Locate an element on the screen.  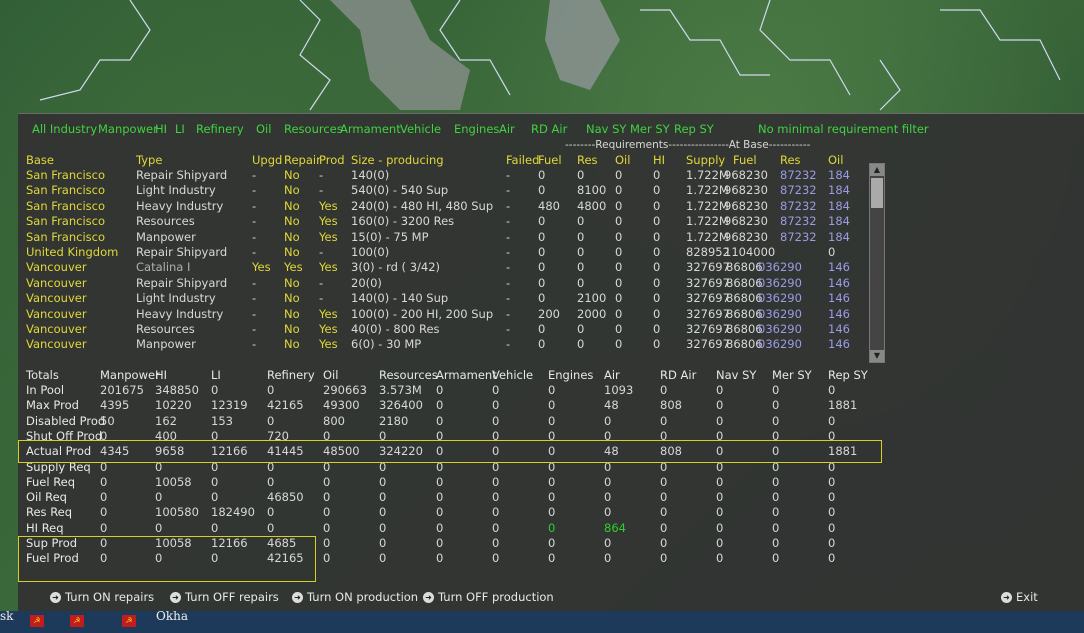
col-oil: Oil is located at coordinates (622, 160).